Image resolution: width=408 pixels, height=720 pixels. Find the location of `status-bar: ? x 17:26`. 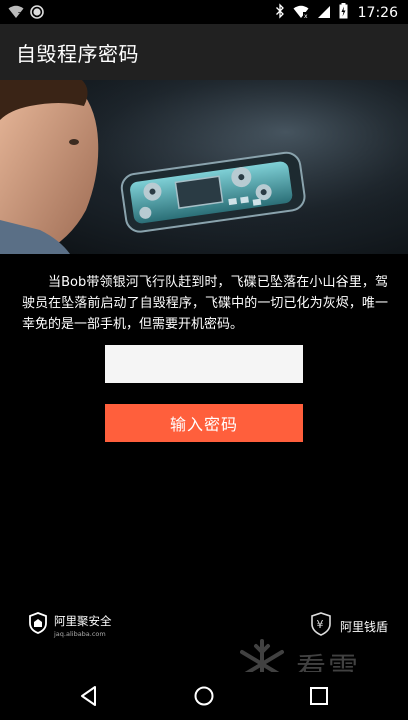

status-bar: ? x 17:26 is located at coordinates (204, 12).